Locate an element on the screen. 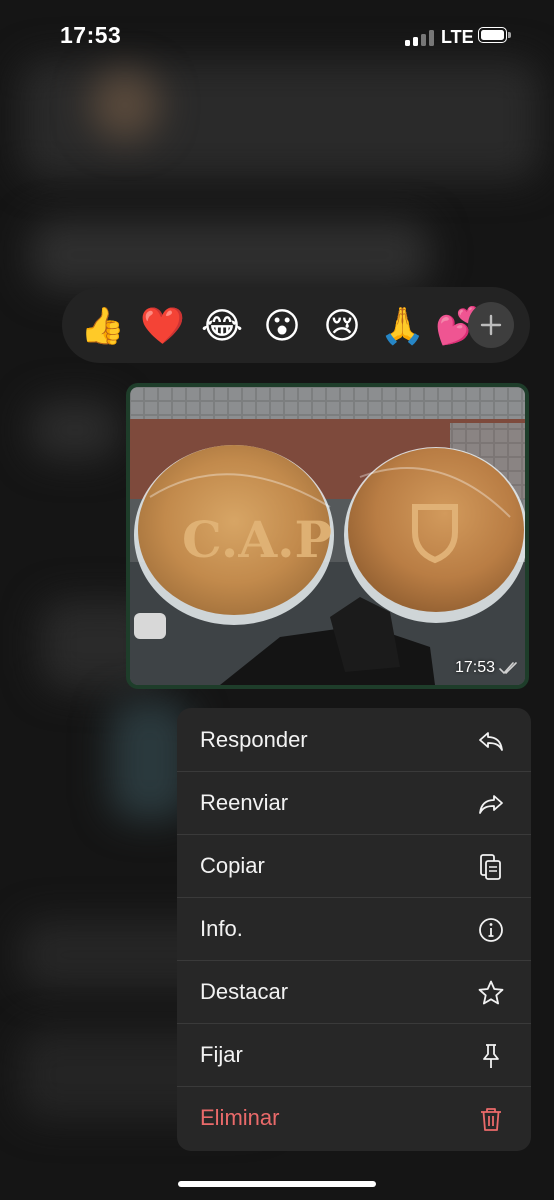 This screenshot has height=1200, width=554. menu-item-label: Copiar is located at coordinates (232, 865).